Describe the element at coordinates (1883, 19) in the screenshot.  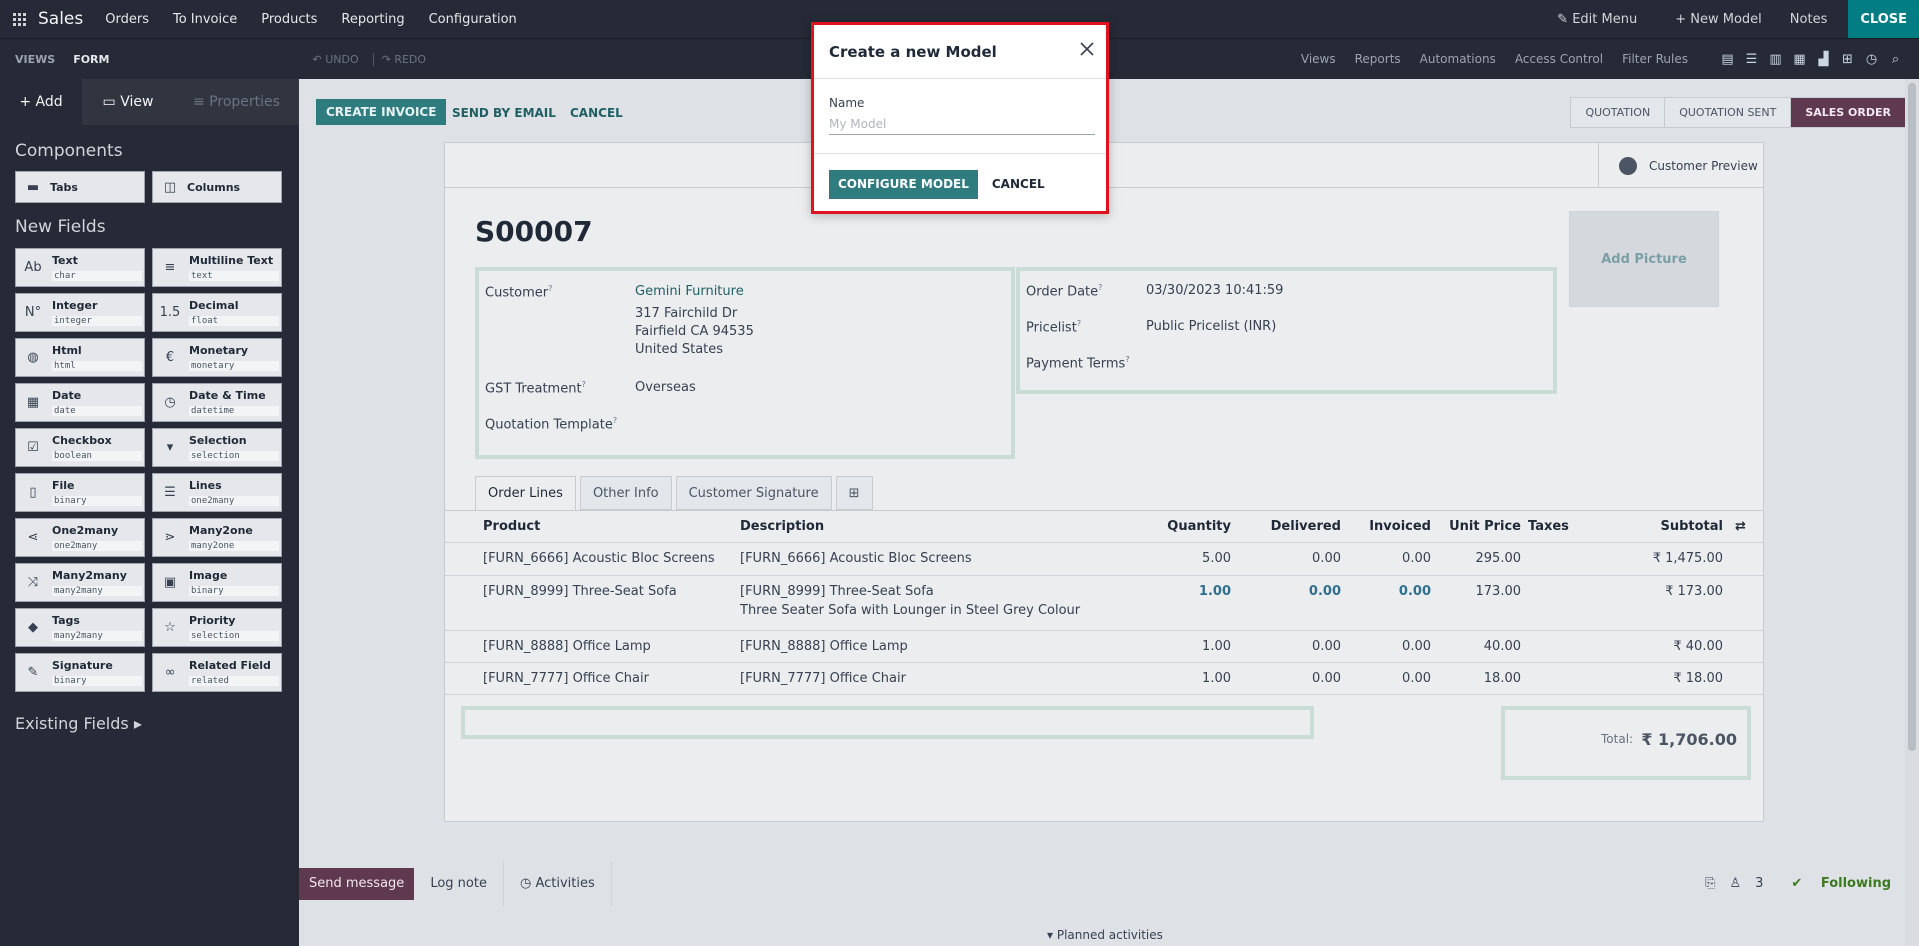
I see `close-studio-button: CLOSE` at that location.